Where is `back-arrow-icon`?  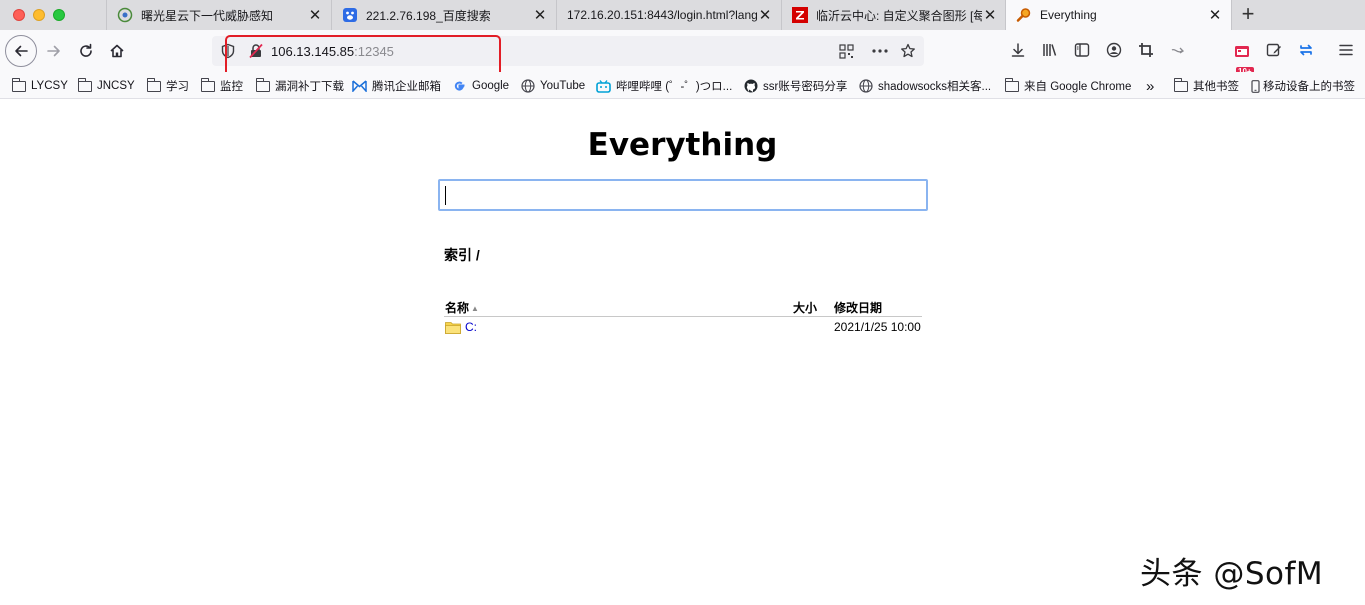 back-arrow-icon is located at coordinates (21, 51).